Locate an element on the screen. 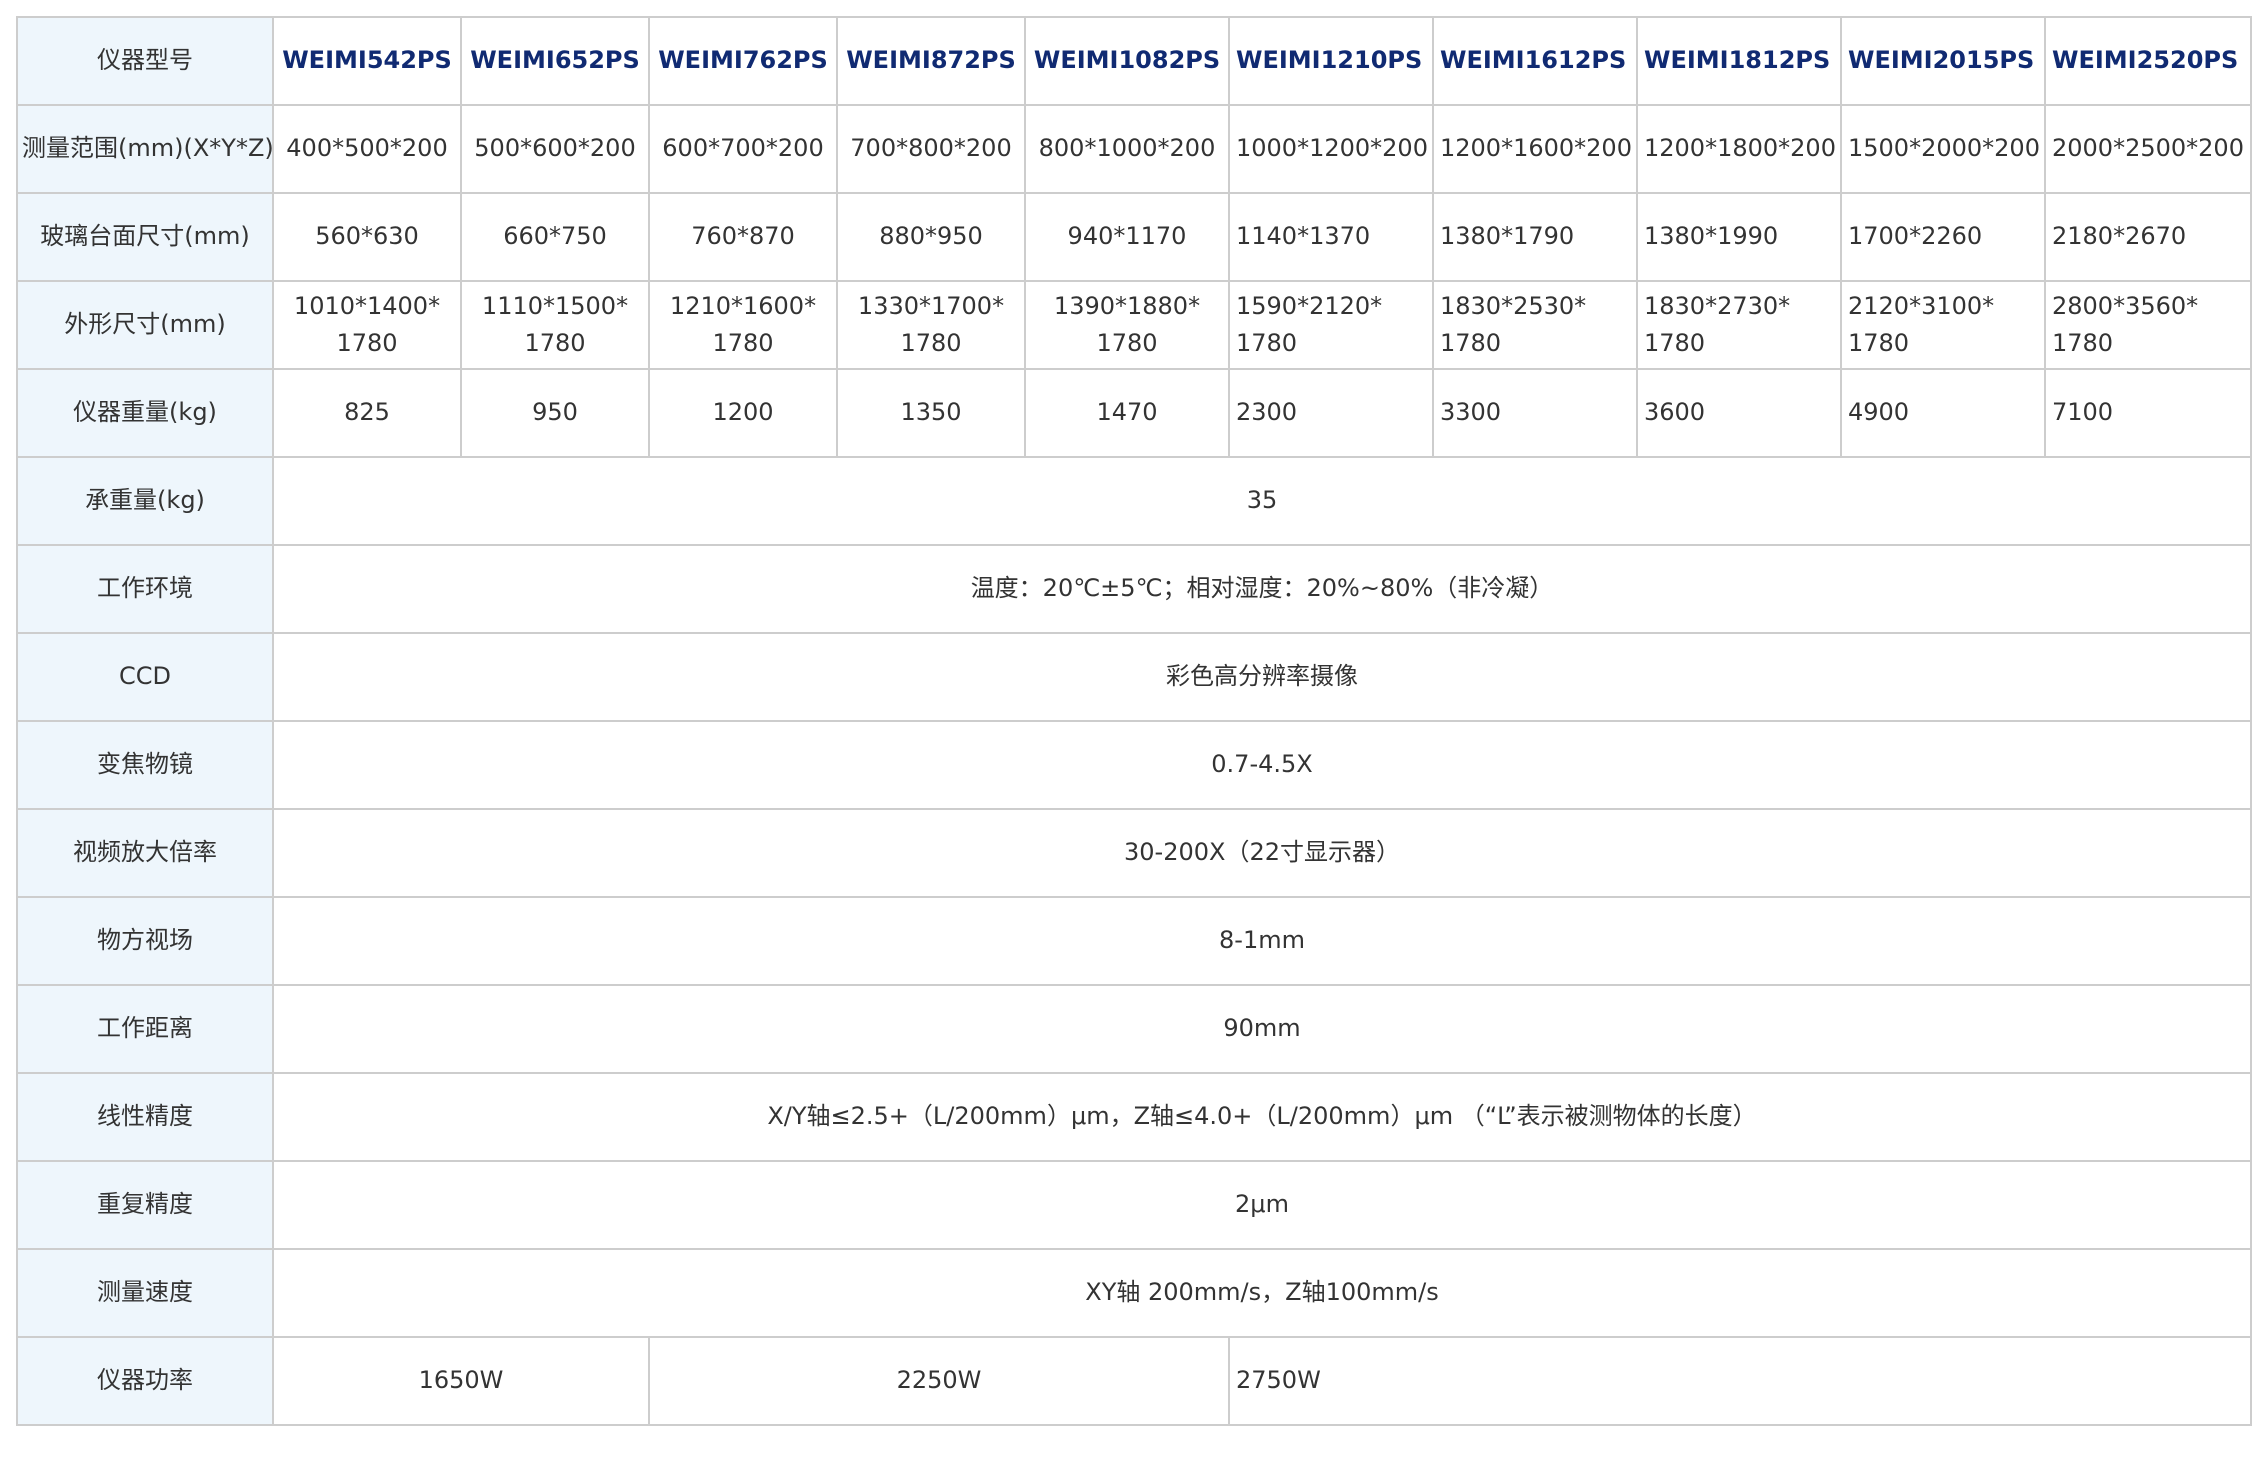 The image size is (2264, 1462). model-name: WEIMI2520PS is located at coordinates (2148, 61).